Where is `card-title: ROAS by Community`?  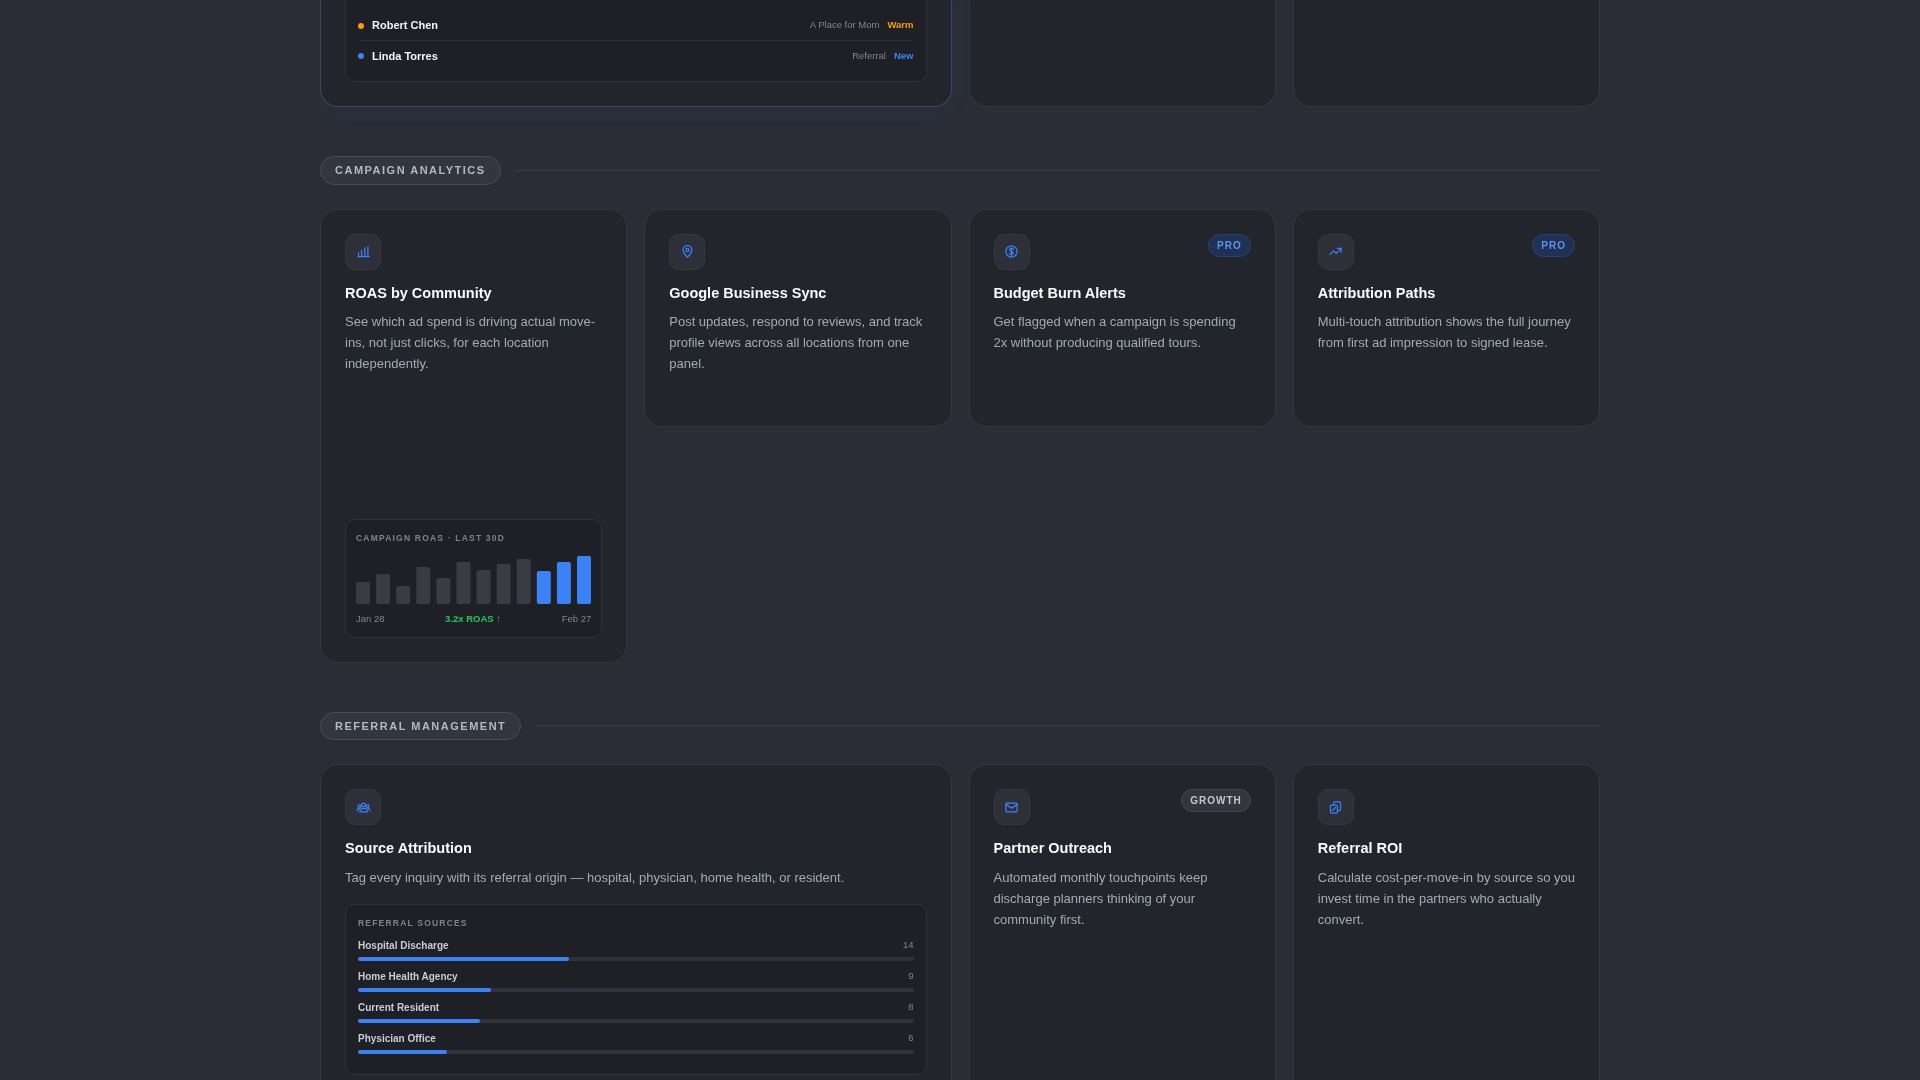 card-title: ROAS by Community is located at coordinates (419, 293).